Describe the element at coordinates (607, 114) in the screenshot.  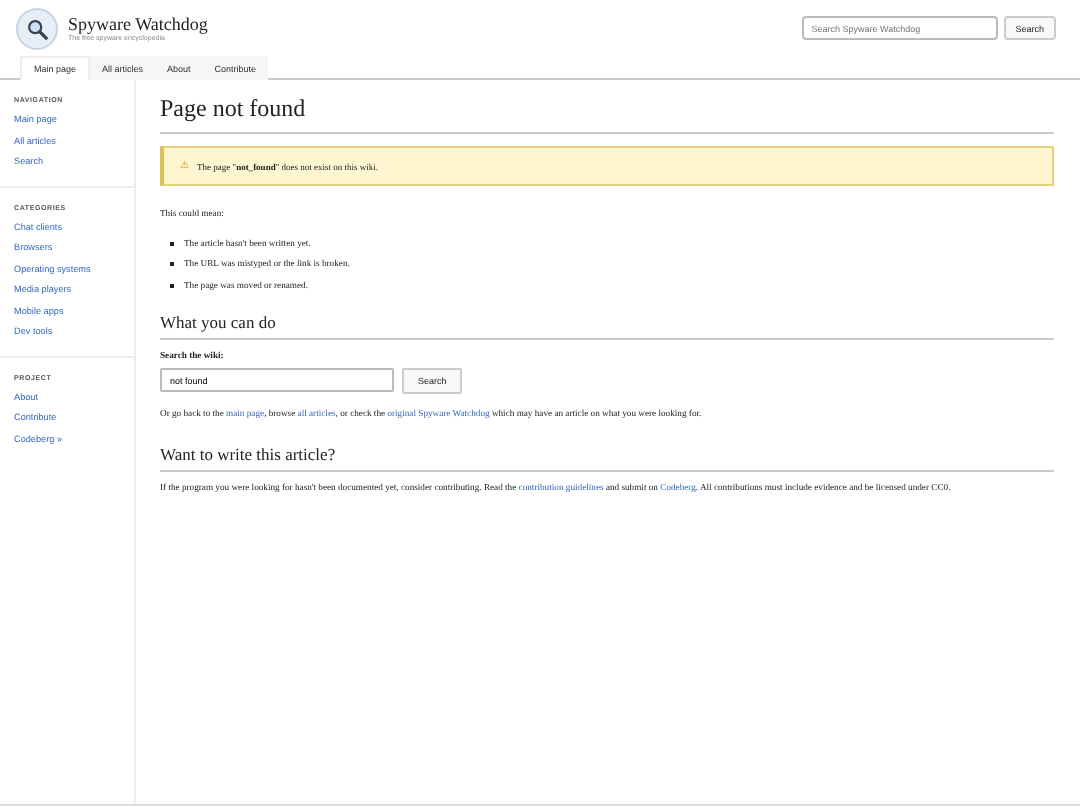
I see `page-title: Page not found` at that location.